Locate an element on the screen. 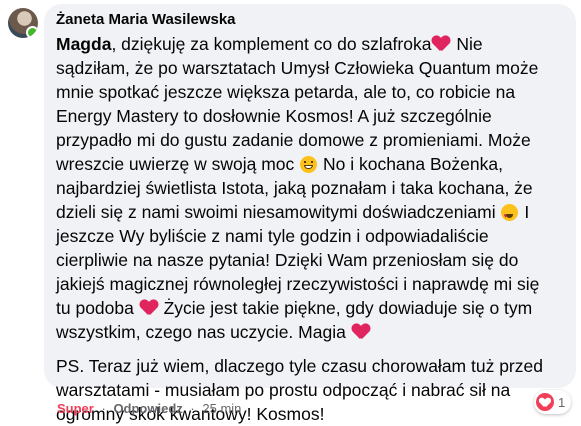 The image size is (581, 426). reply-button: Odpowiedz is located at coordinates (147, 408).